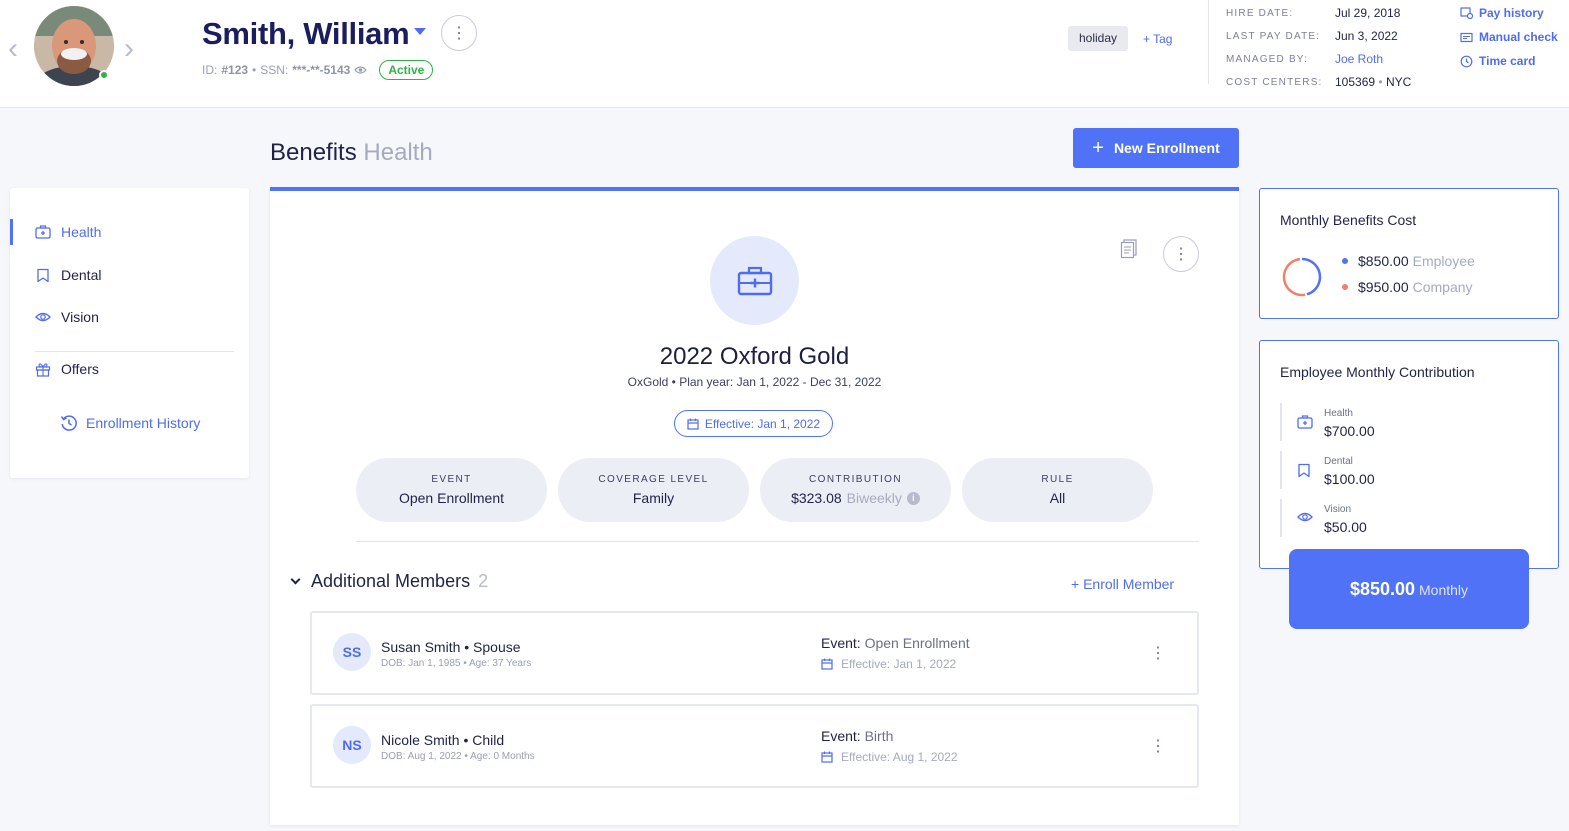  I want to click on plus-icon: +, so click(1098, 148).